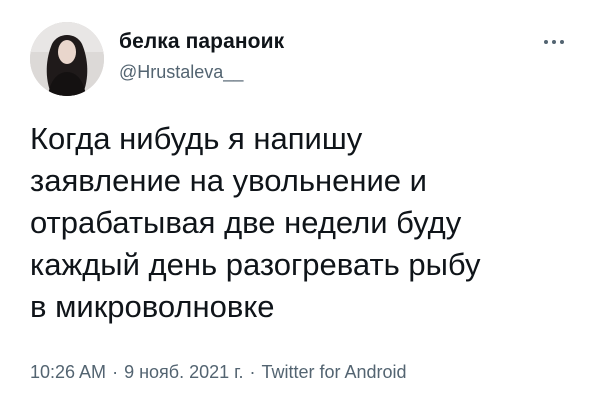 This screenshot has width=600, height=408. What do you see at coordinates (201, 42) in the screenshot?
I see `display-name: белка параноик` at bounding box center [201, 42].